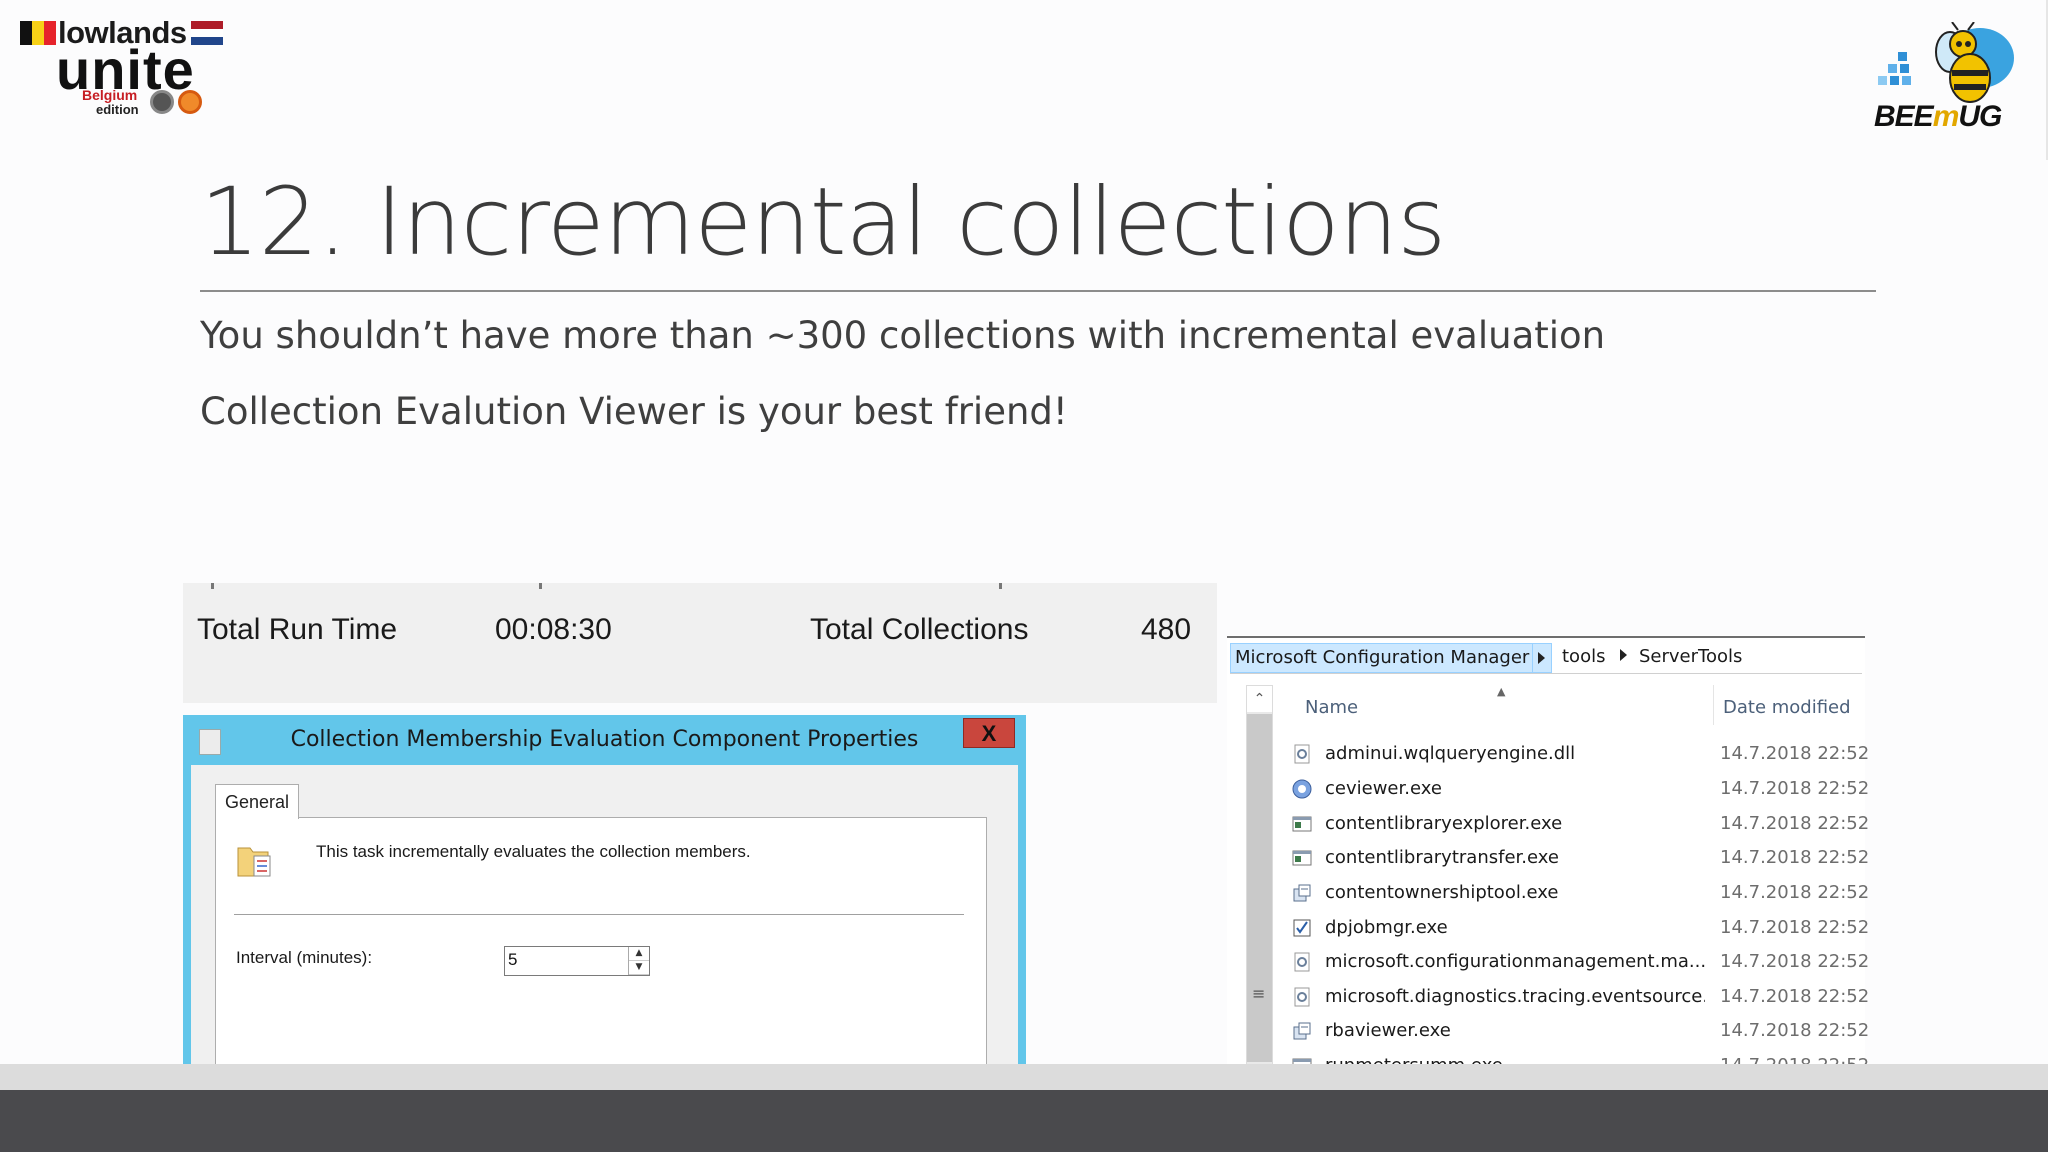  What do you see at coordinates (577, 961) in the screenshot?
I see `interval-stepper: 5 ▲ ▼` at bounding box center [577, 961].